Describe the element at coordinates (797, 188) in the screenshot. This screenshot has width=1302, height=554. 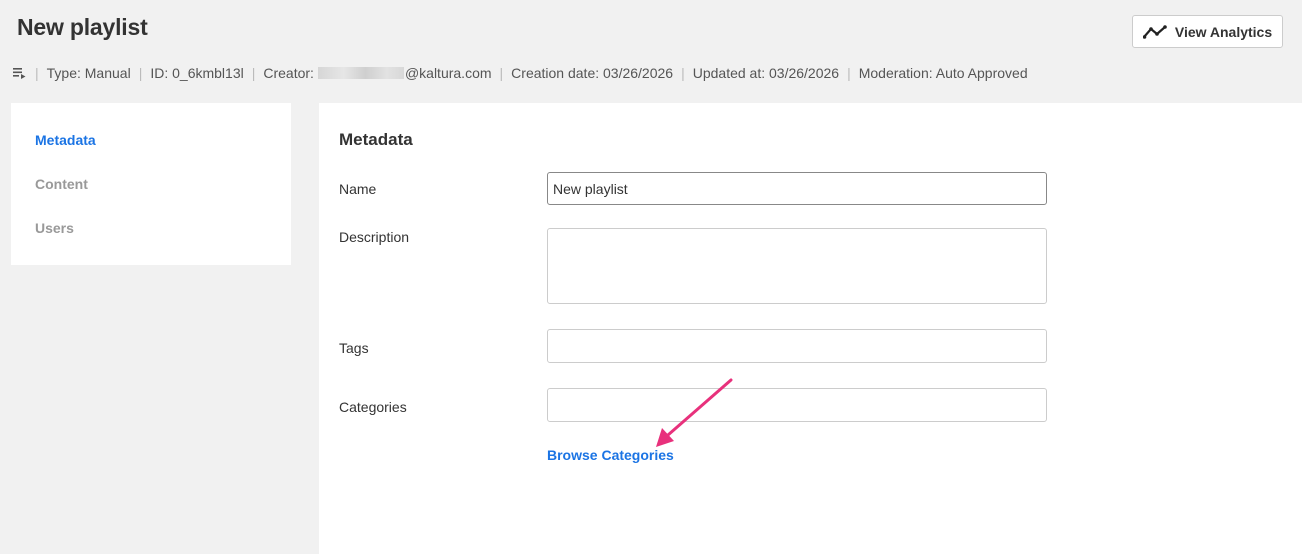
I see `name-input` at that location.